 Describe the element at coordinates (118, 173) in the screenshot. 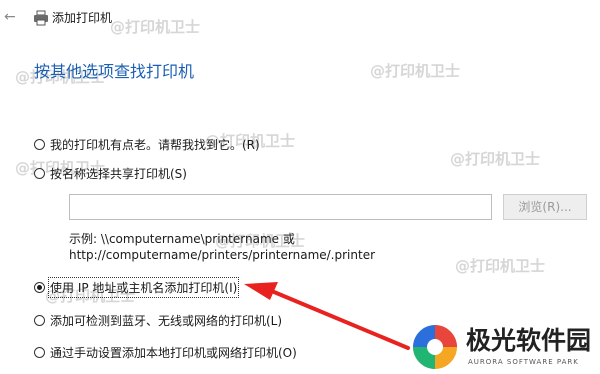

I see `option-label: 按名称选择共享打印机(S)` at that location.